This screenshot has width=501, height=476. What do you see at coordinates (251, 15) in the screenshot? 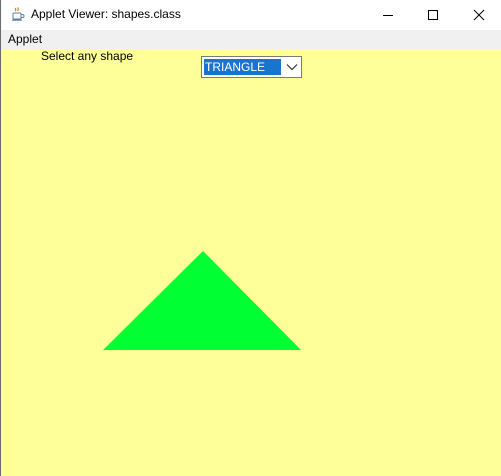
I see `title-bar: Applet Viewer: shapes.class` at bounding box center [251, 15].